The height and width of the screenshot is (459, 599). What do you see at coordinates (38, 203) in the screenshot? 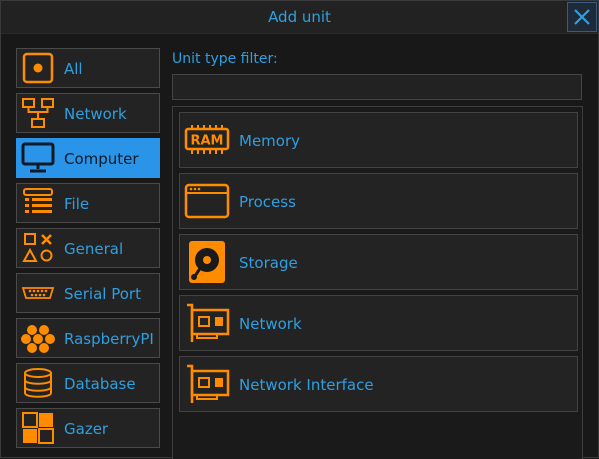
I see `file-list-icon` at bounding box center [38, 203].